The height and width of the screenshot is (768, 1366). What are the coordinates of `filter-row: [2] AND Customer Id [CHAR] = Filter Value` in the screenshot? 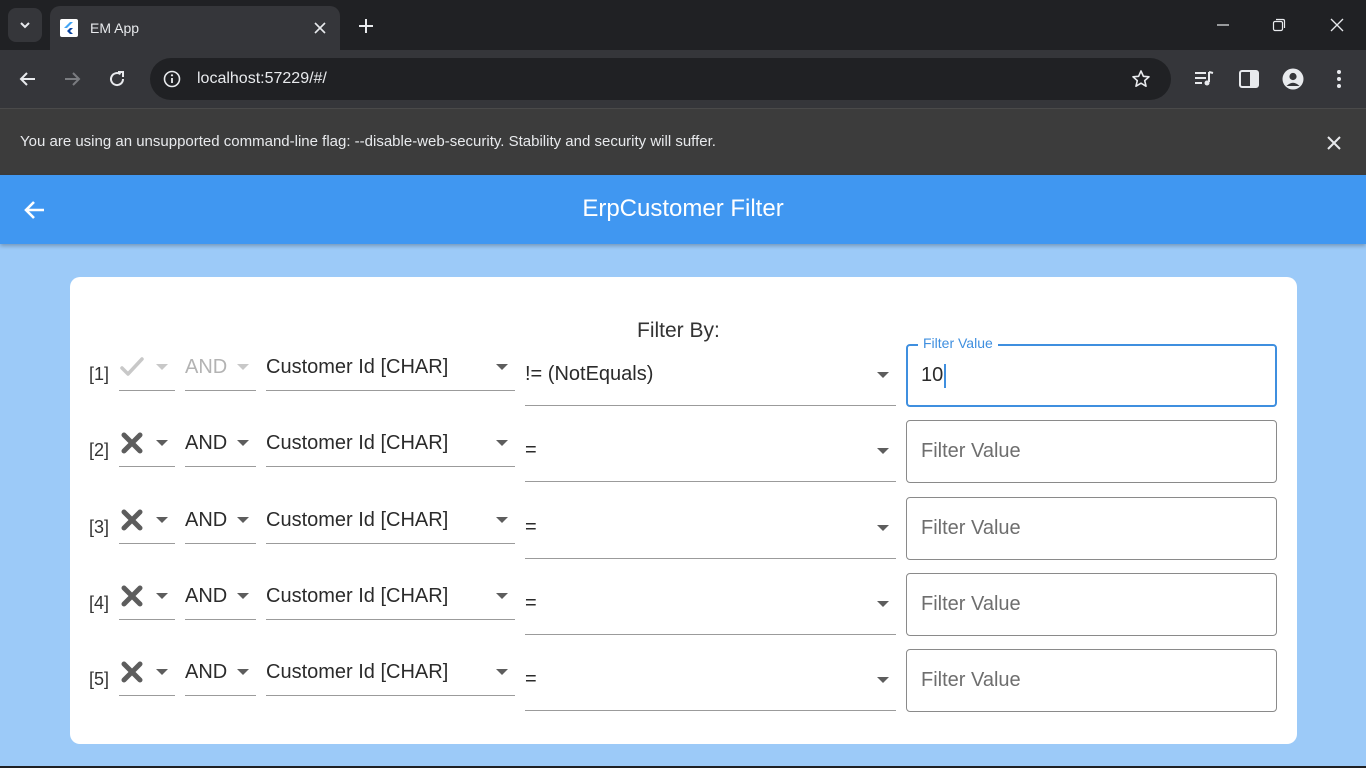 It's located at (683, 451).